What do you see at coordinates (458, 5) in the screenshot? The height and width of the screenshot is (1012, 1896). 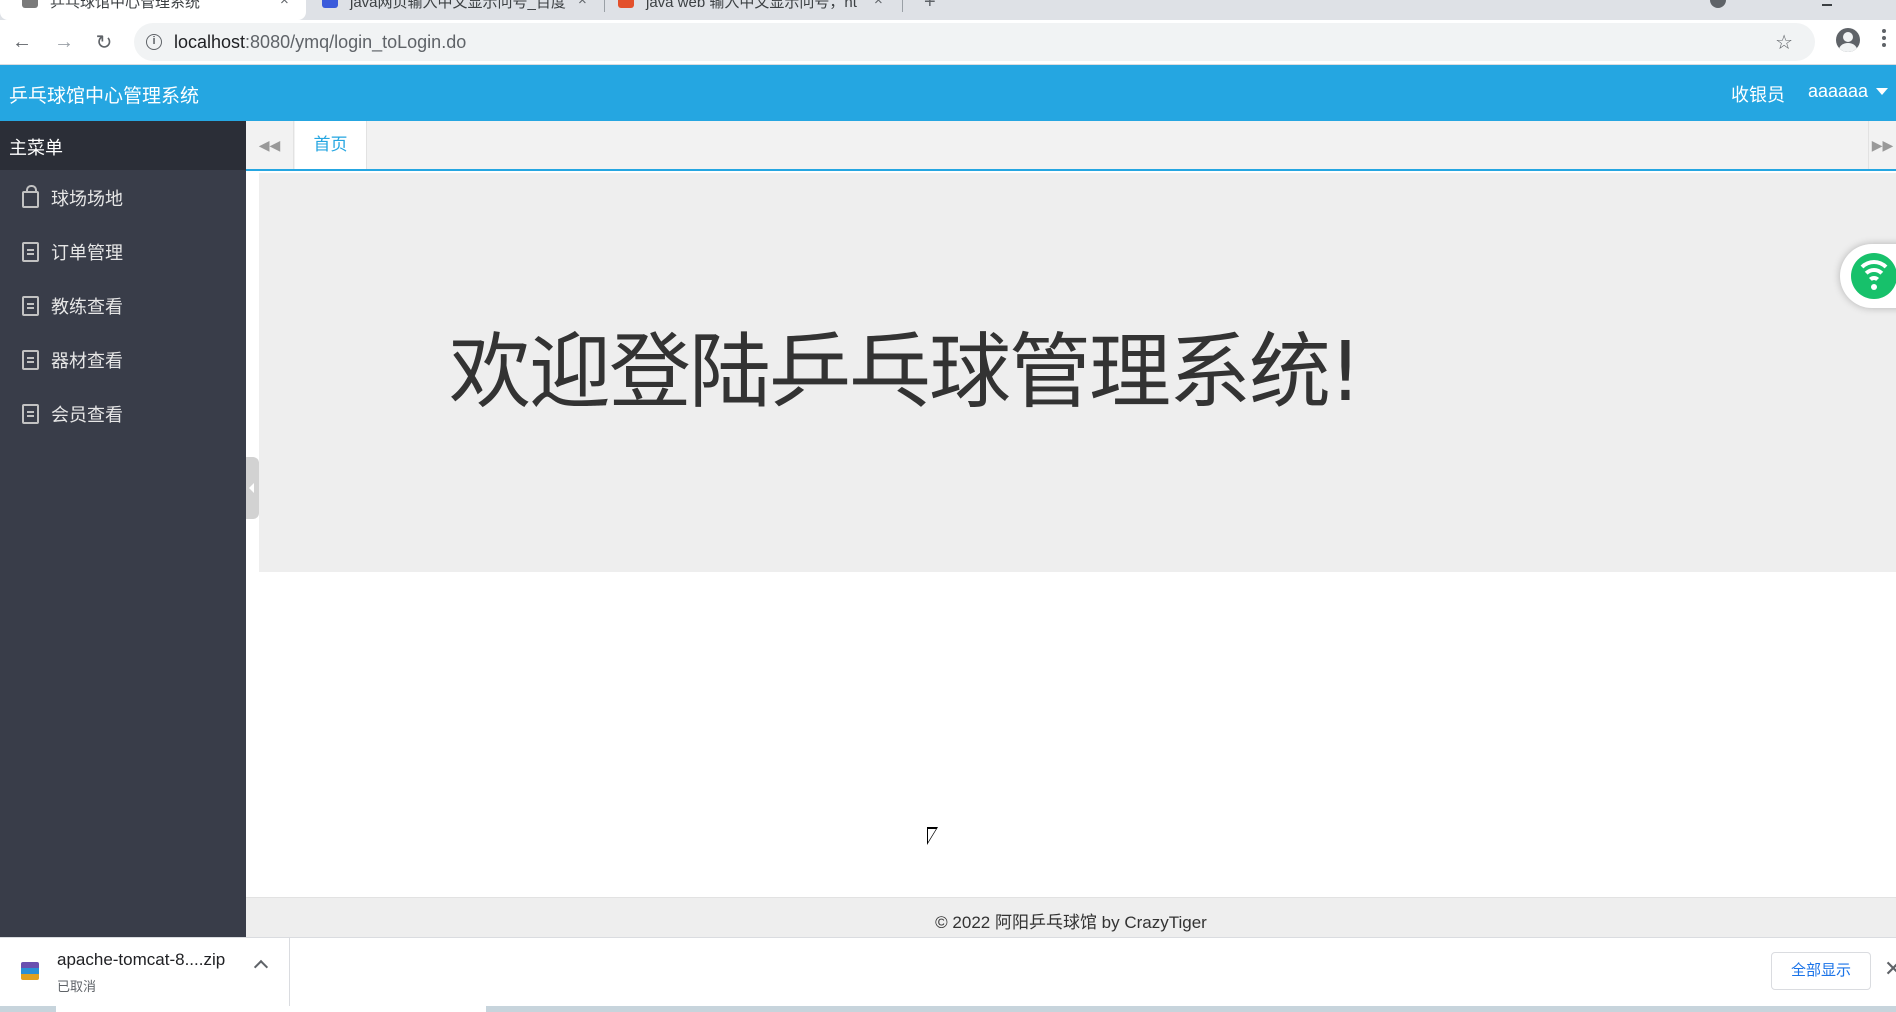 I see `browser-tab-title: java网页输入中文显示问号_百度` at bounding box center [458, 5].